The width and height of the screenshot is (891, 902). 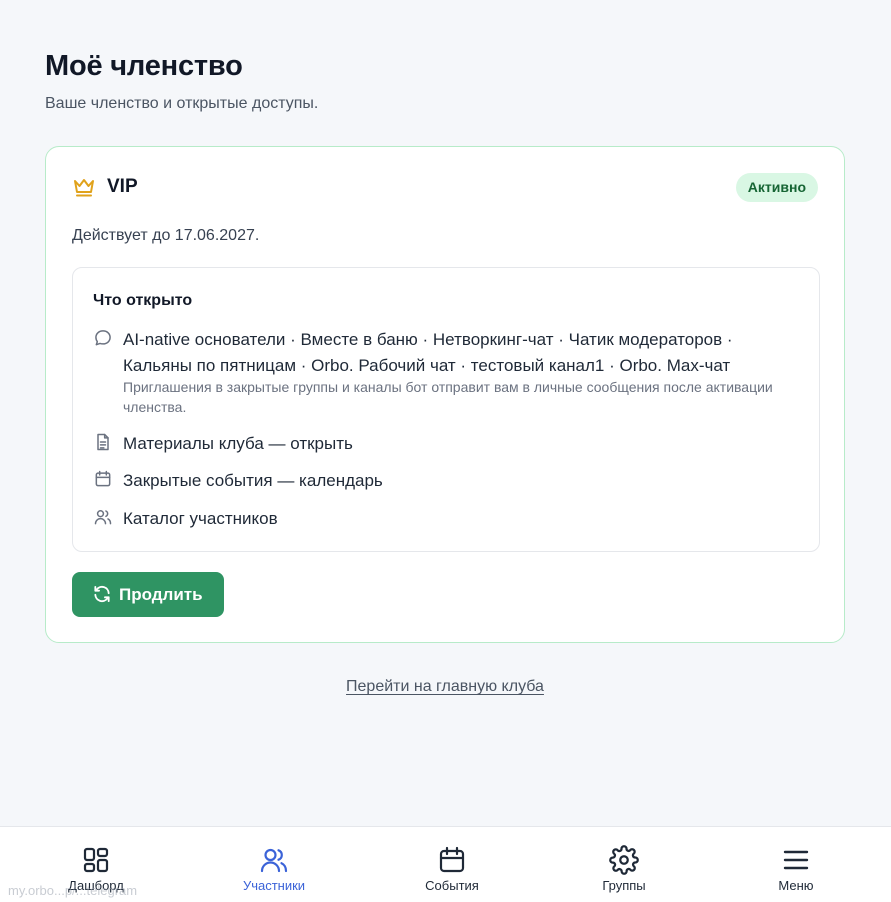 I want to click on nav-label-groups: Группы, so click(x=624, y=885).